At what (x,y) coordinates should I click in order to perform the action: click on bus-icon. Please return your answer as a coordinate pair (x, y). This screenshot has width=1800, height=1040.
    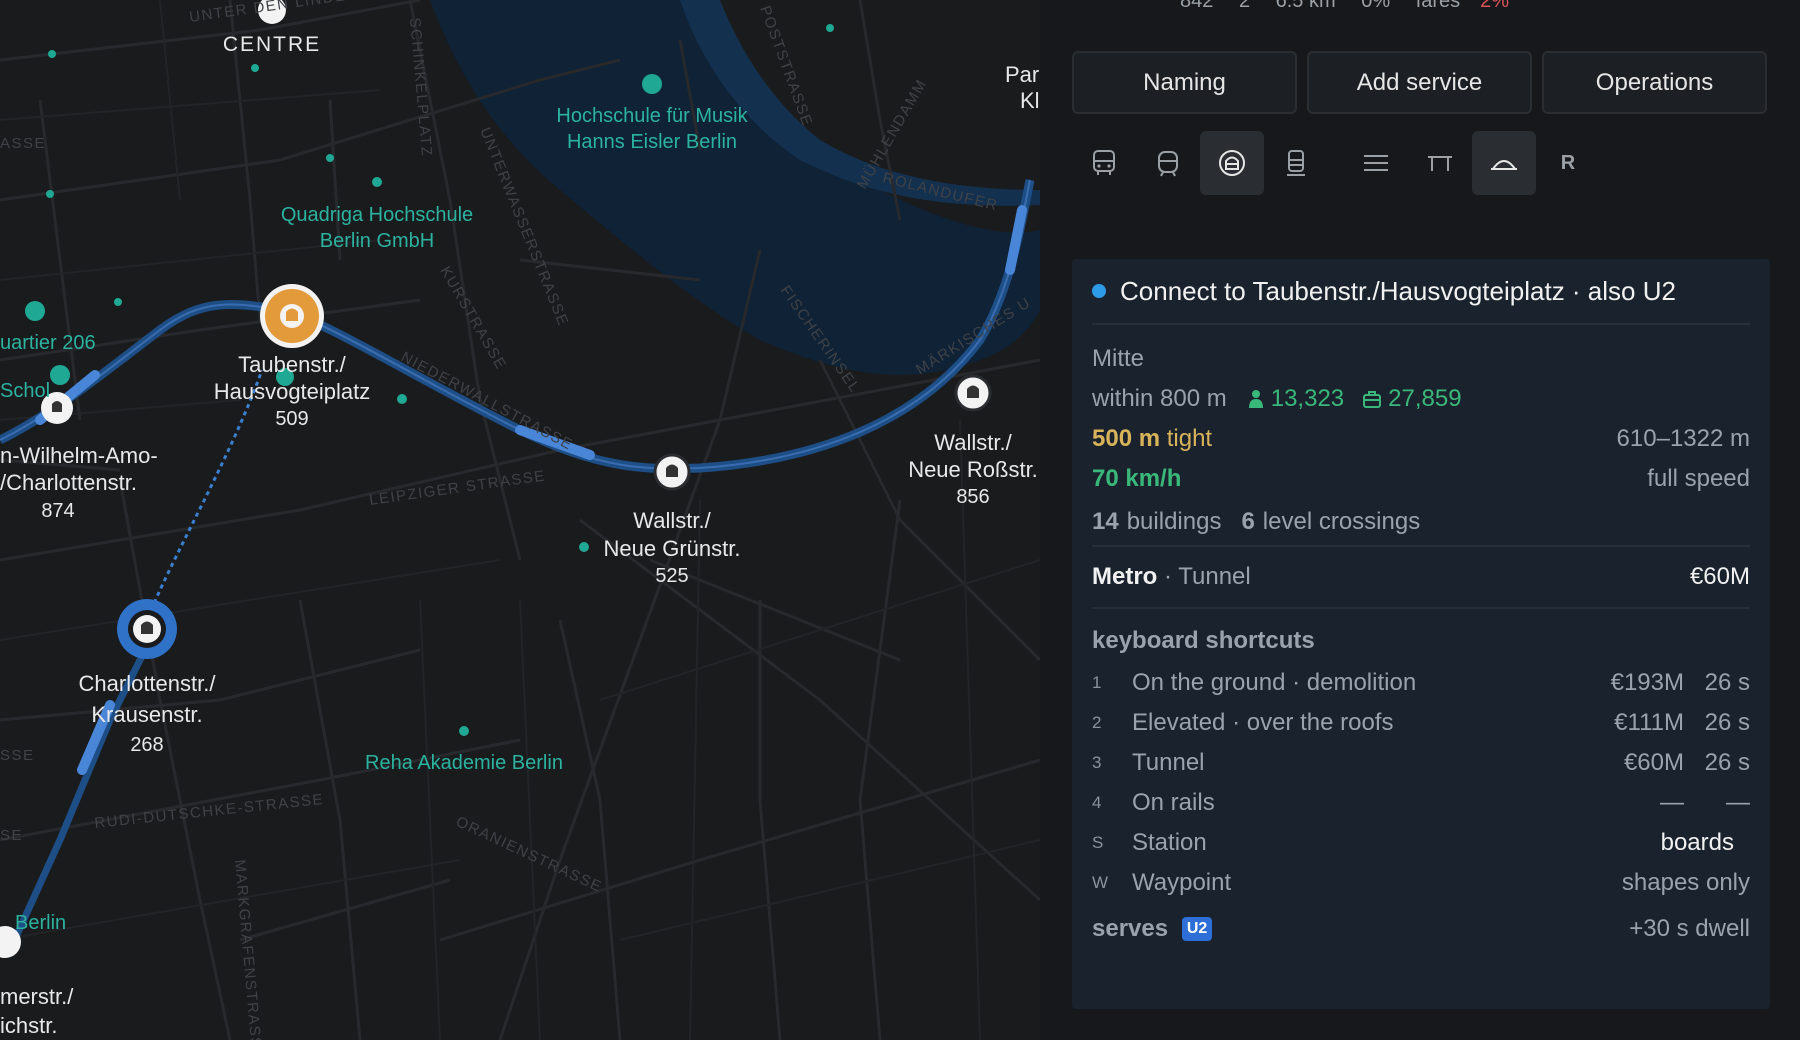
    Looking at the image, I should click on (1104, 163).